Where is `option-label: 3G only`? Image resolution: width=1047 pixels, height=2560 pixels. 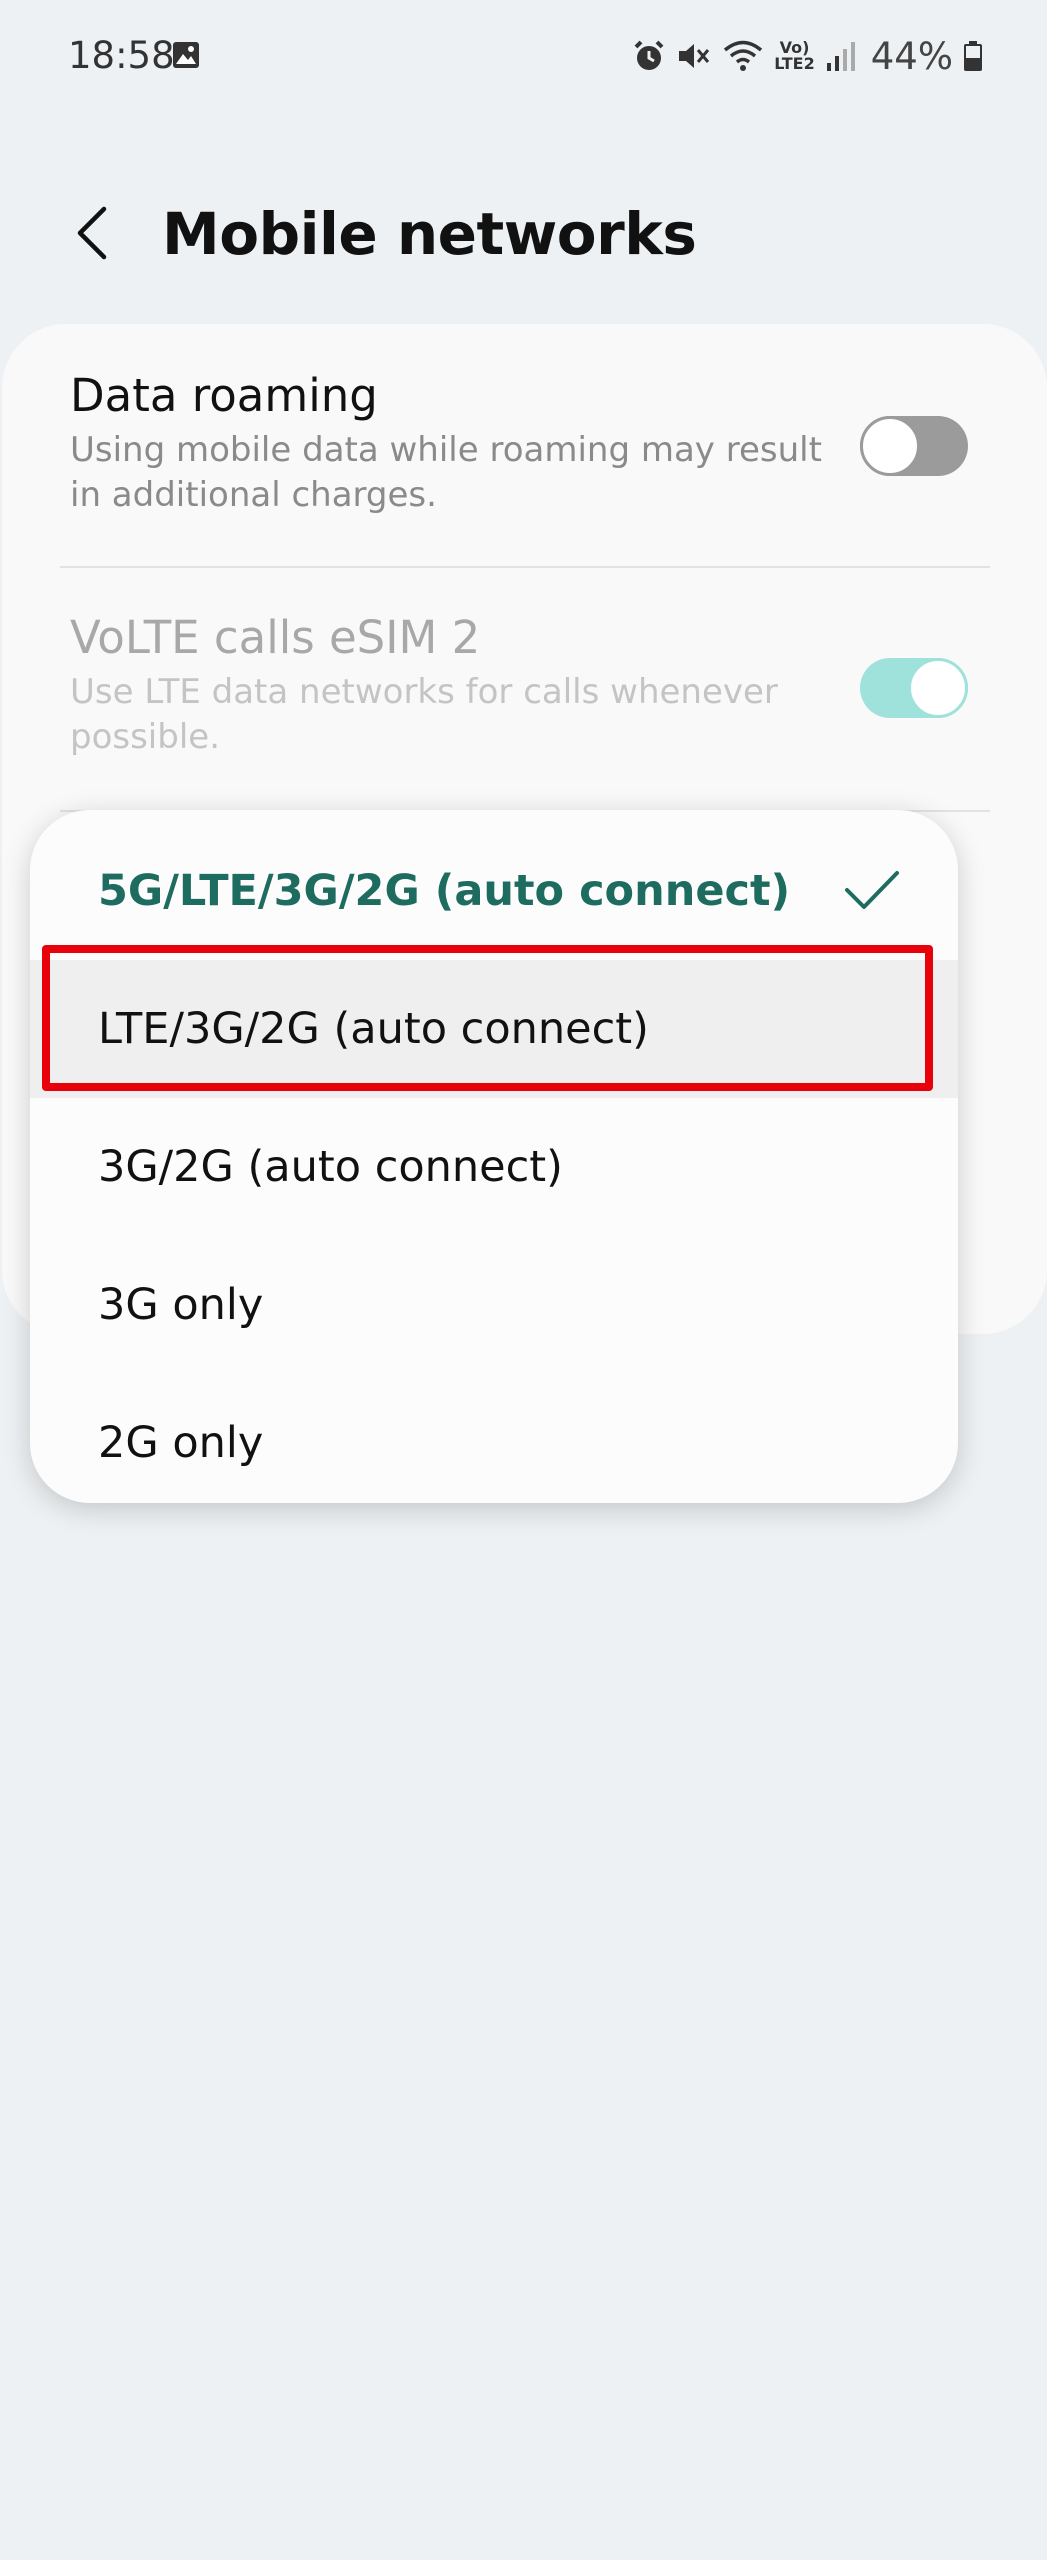 option-label: 3G only is located at coordinates (181, 1305).